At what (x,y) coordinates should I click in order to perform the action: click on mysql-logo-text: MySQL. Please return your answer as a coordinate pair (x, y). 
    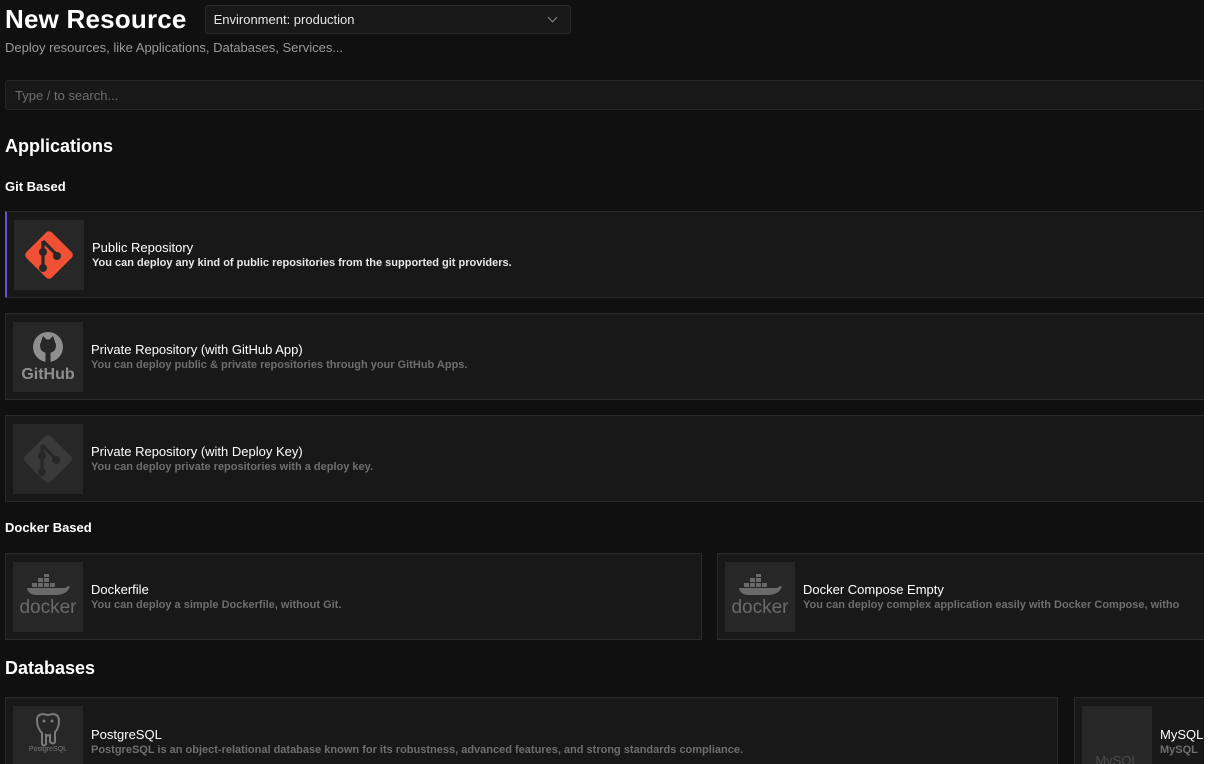
    Looking at the image, I should click on (1117, 758).